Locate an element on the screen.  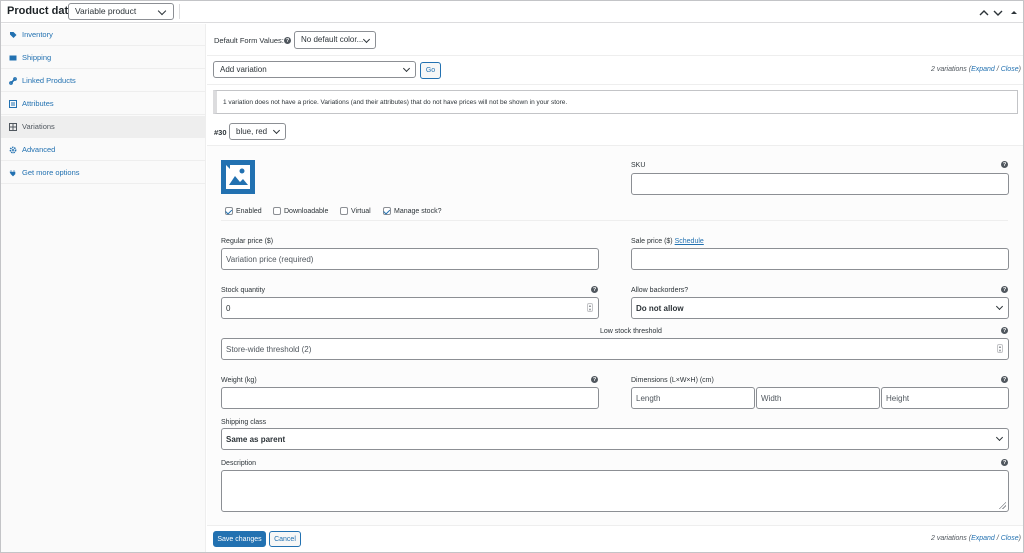
shipping-class-value: Same as parent is located at coordinates (256, 439).